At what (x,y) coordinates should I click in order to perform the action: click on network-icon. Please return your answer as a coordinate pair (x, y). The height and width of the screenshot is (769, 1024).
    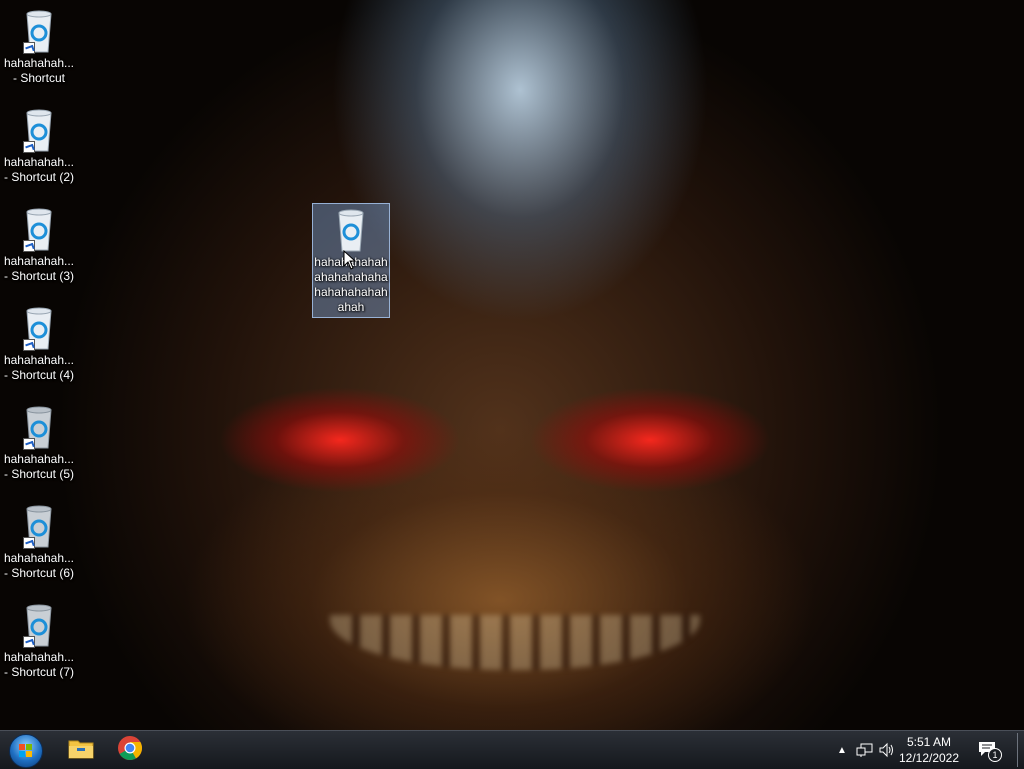
    Looking at the image, I should click on (864, 750).